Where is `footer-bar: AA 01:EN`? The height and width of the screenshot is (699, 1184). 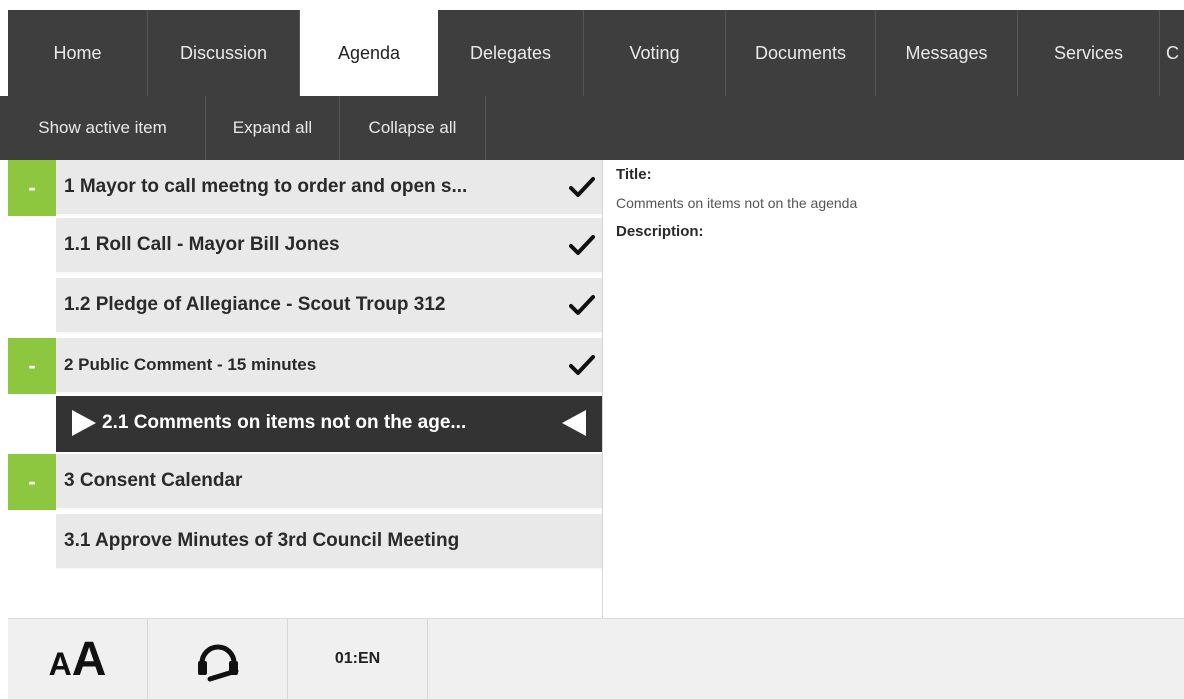
footer-bar: AA 01:EN is located at coordinates (596, 658).